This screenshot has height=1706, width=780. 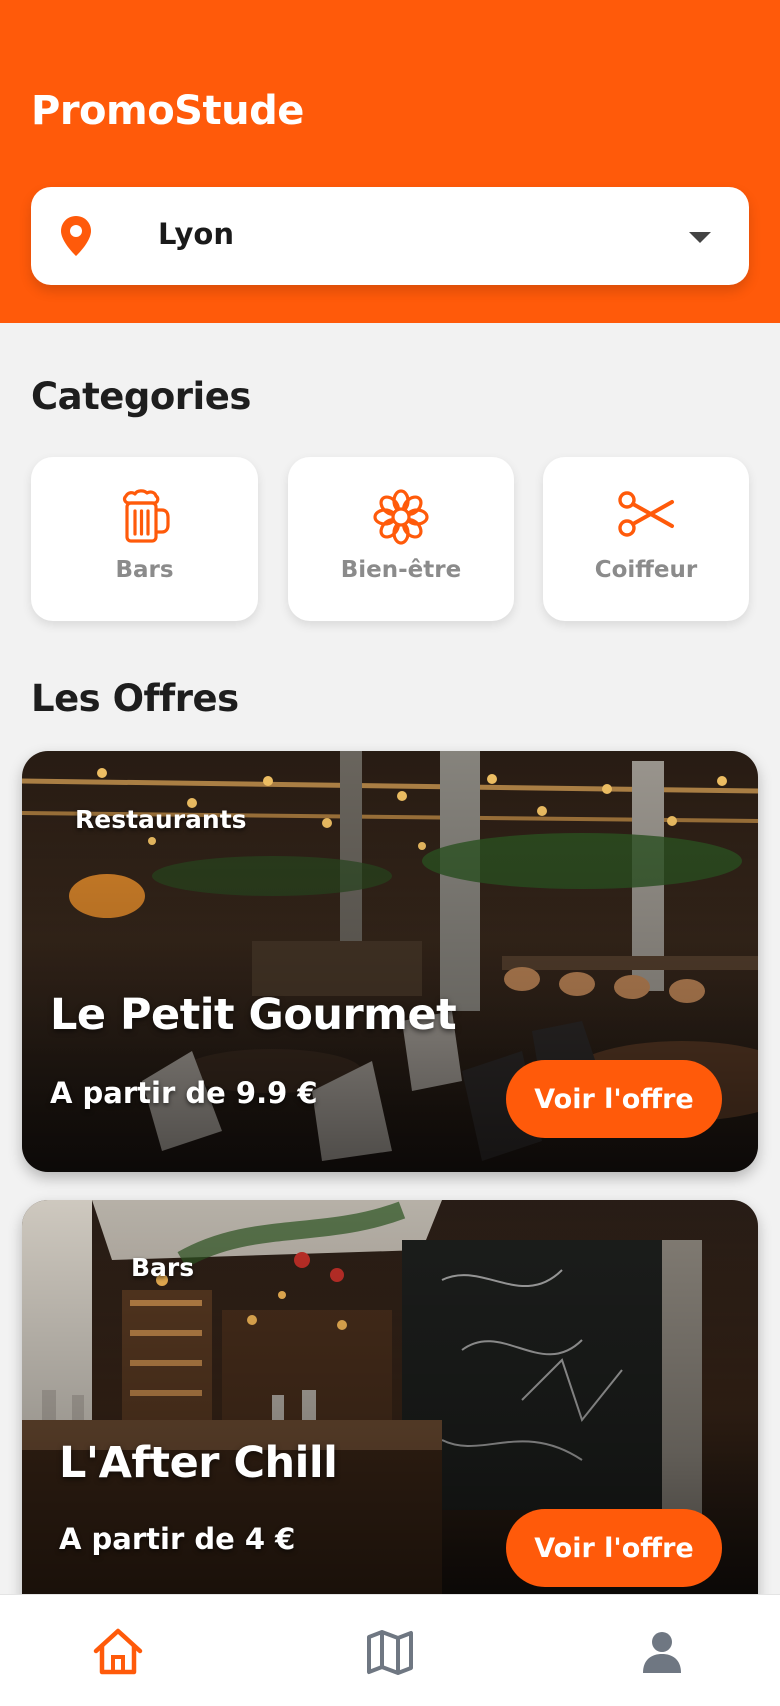 What do you see at coordinates (161, 819) in the screenshot?
I see `offer-category: Restaurants` at bounding box center [161, 819].